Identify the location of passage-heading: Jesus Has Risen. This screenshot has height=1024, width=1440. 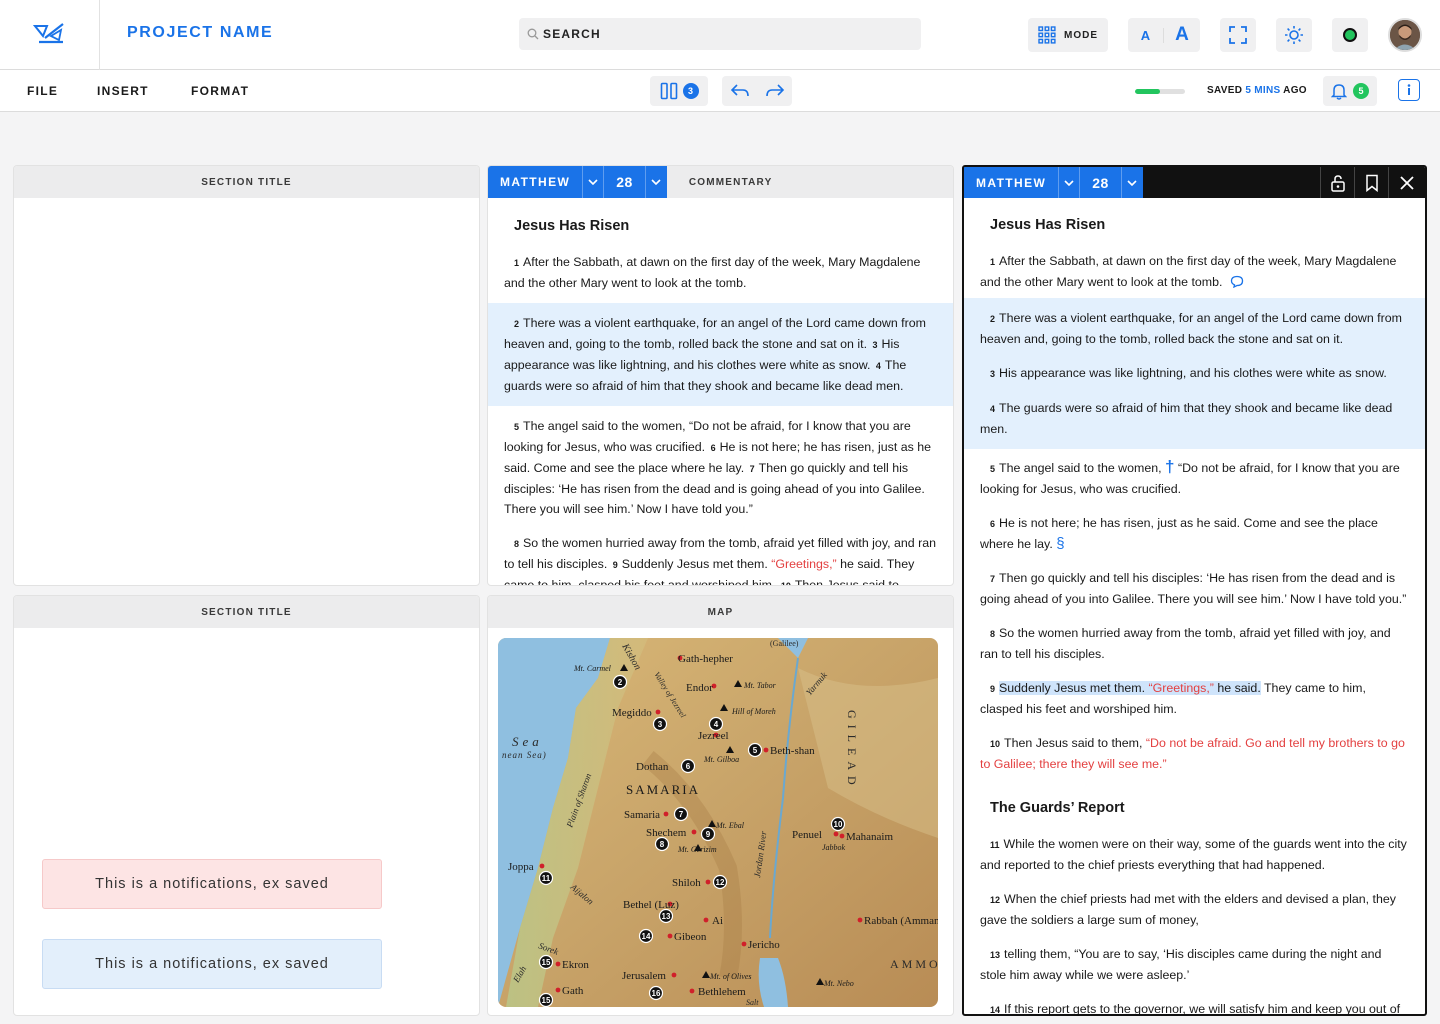
(572, 226).